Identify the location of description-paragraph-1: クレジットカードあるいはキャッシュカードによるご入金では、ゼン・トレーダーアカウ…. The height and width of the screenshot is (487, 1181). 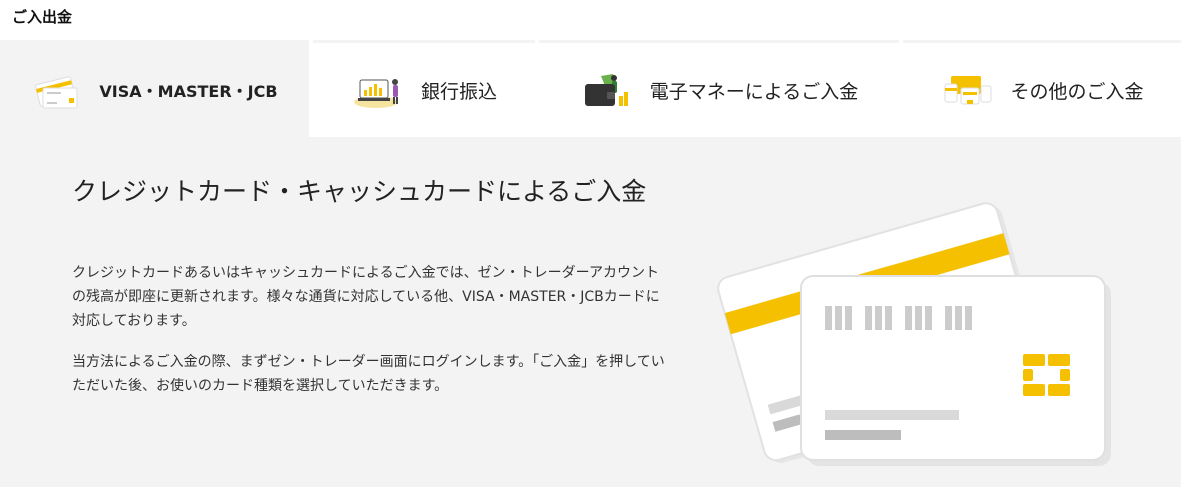
(366, 297).